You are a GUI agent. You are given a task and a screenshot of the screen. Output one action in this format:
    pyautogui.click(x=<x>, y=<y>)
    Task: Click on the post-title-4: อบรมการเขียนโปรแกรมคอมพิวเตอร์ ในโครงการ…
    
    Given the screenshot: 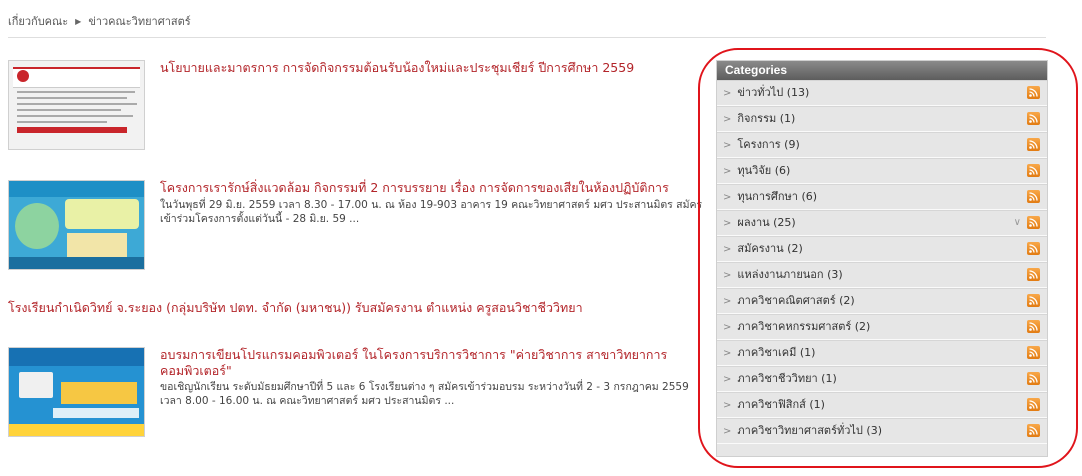 What is the action you would take?
    pyautogui.click(x=413, y=363)
    